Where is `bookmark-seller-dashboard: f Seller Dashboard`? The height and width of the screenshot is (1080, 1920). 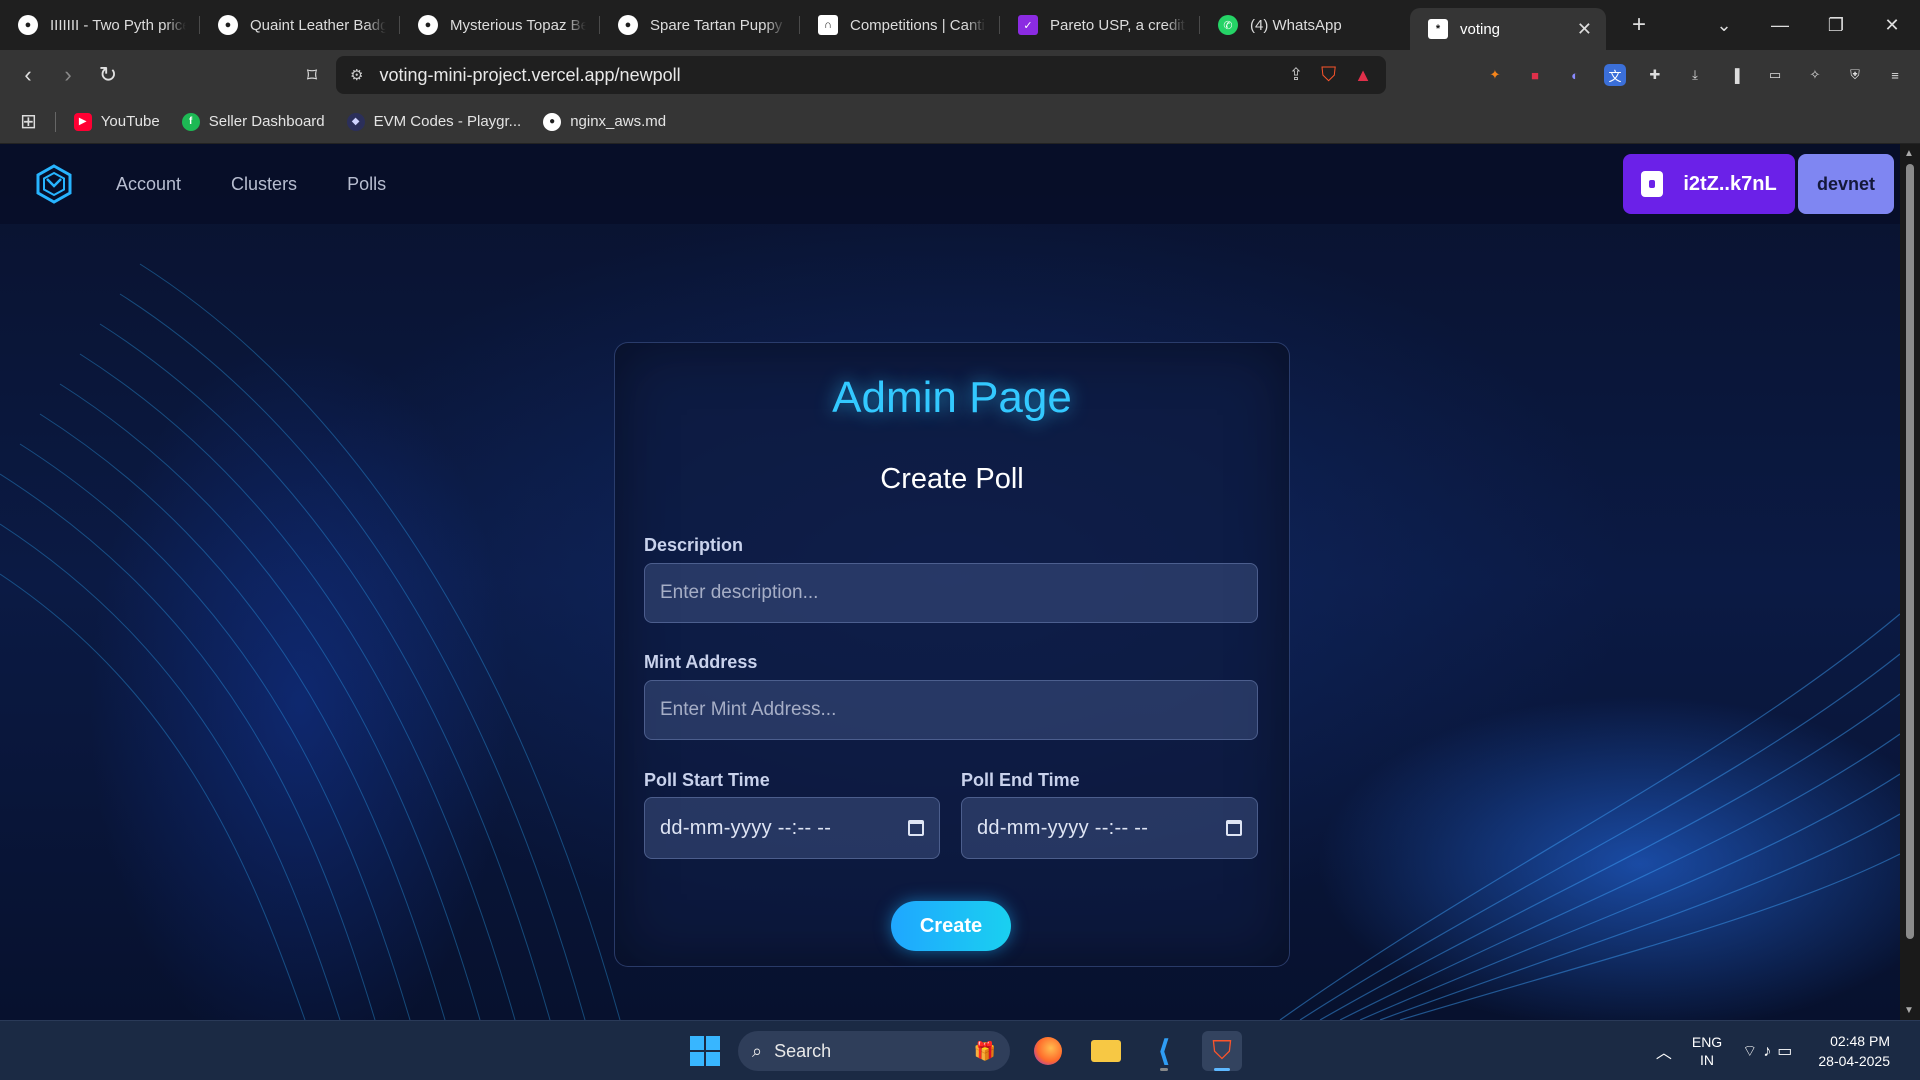 bookmark-seller-dashboard: f Seller Dashboard is located at coordinates (253, 121).